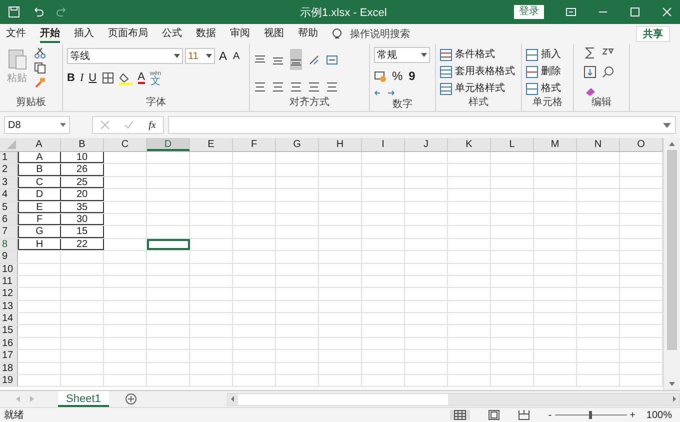  I want to click on zoom-slider-icon, so click(590, 415).